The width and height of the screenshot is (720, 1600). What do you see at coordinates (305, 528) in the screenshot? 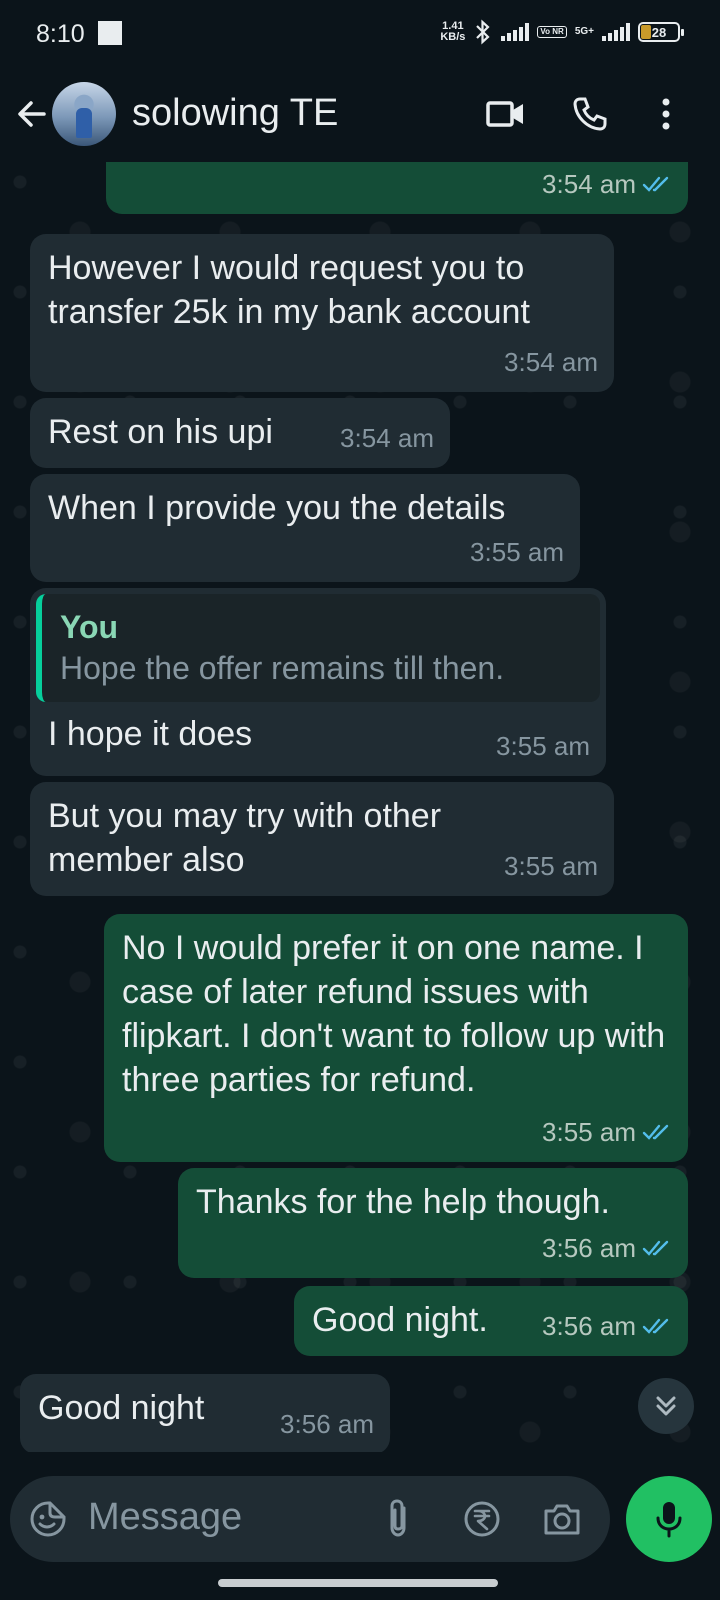
I see `message-bubble-incoming: When I provide you the details 3:55 am` at bounding box center [305, 528].